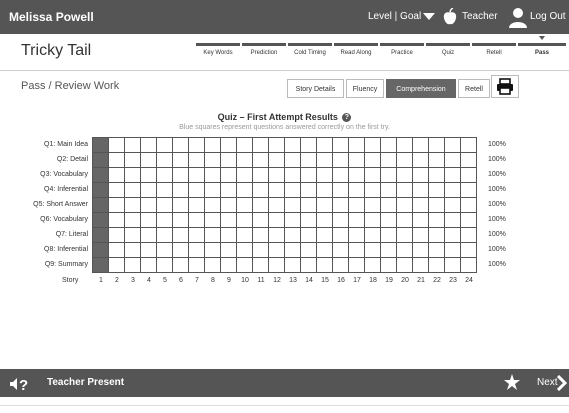 This screenshot has width=569, height=413. Describe the element at coordinates (347, 117) in the screenshot. I see `help-icon: ?` at that location.